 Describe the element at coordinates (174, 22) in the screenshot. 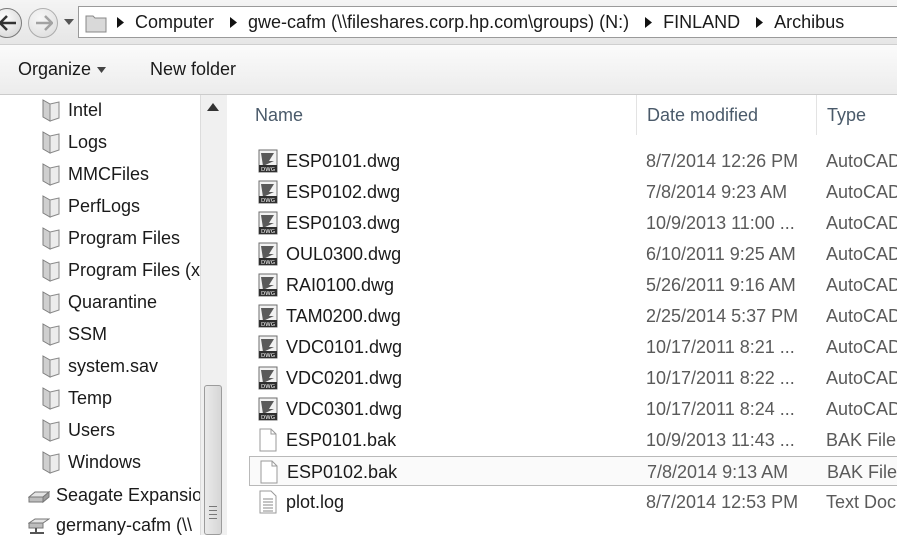

I see `breadcrumb-item: Computer` at that location.